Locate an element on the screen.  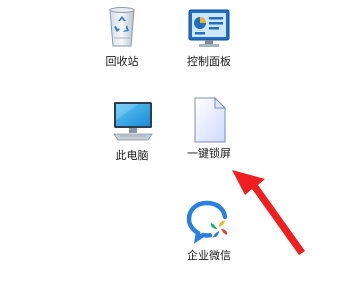
annotation-arrow is located at coordinates (268, 212).